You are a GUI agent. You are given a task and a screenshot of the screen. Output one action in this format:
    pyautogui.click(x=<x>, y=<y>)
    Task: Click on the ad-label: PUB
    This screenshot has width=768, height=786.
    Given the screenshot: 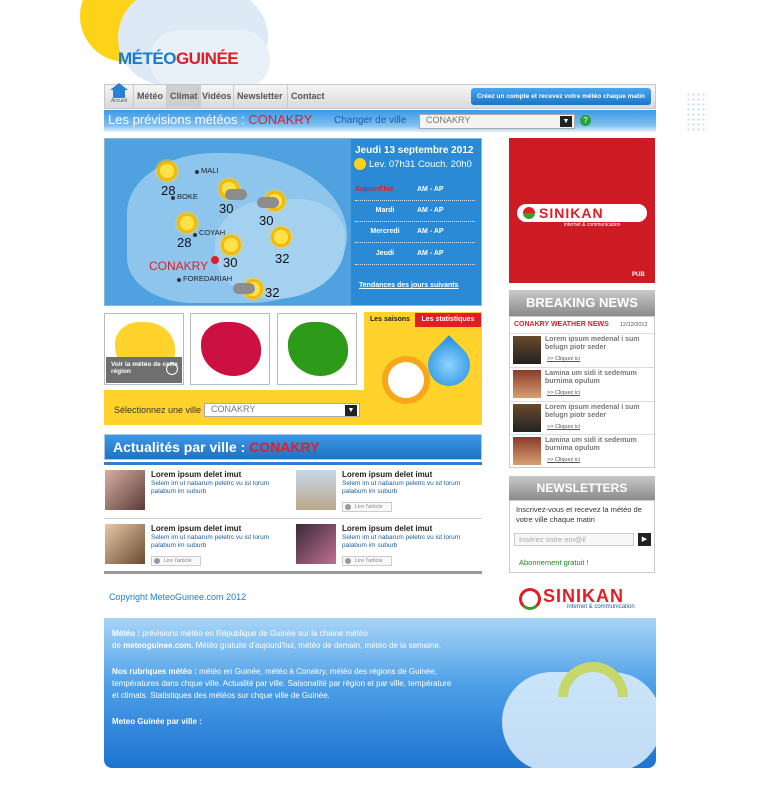 What is the action you would take?
    pyautogui.click(x=638, y=275)
    